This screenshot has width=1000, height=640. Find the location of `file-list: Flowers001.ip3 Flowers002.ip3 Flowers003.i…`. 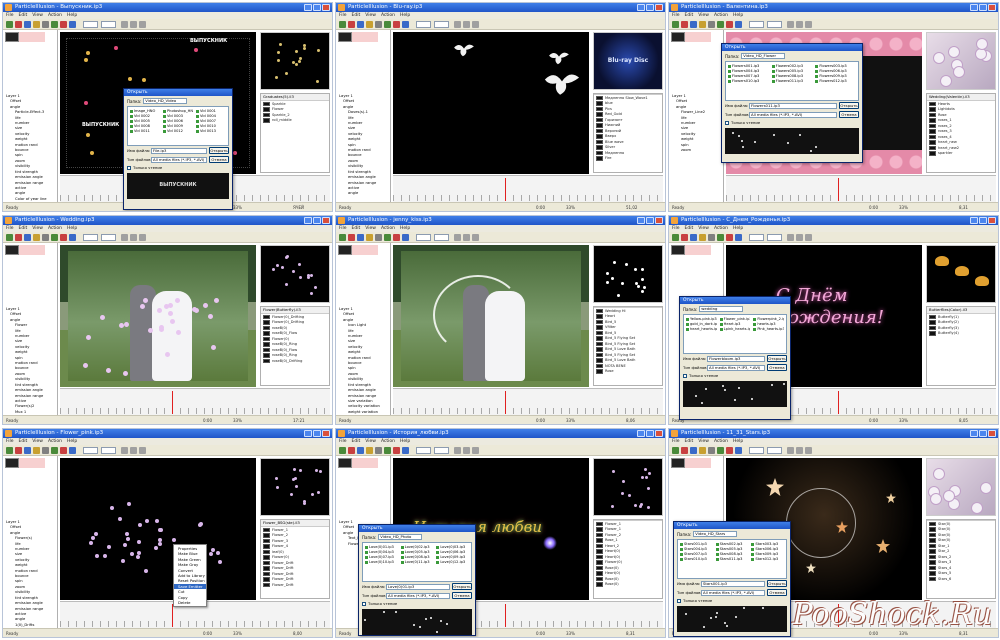

file-list: Flowers001.ip3 Flowers002.ip3 Flowers003.i… is located at coordinates (792, 81).